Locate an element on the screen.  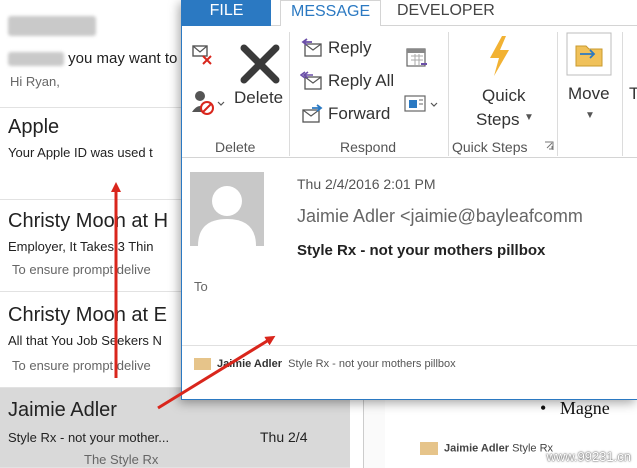
tab-message: MESSAGE is located at coordinates (331, 13).